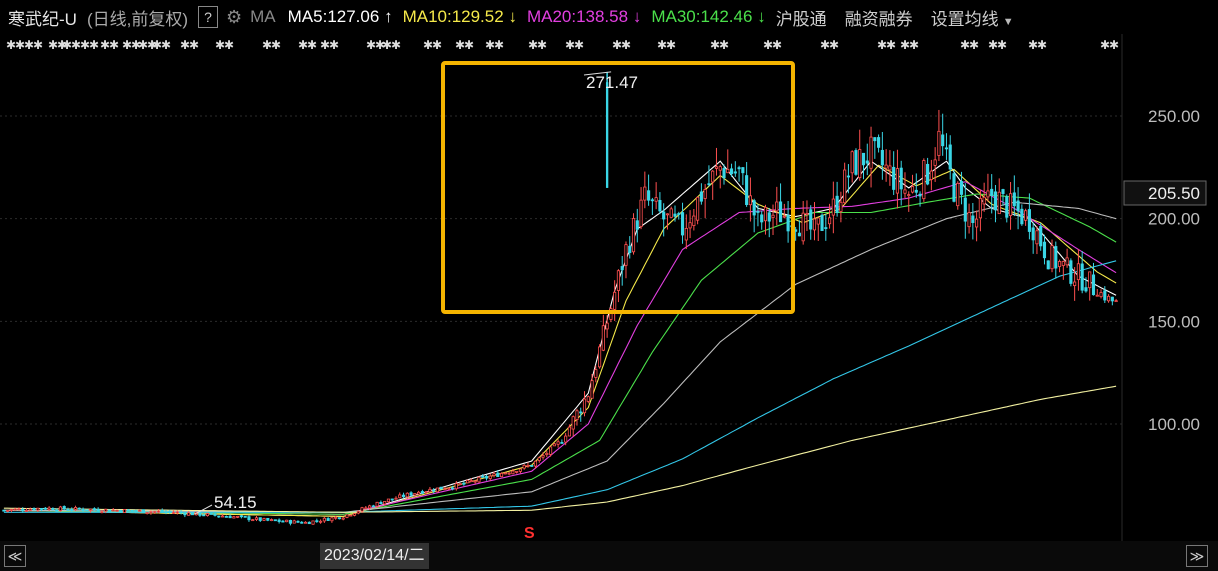 Image resolution: width=1218 pixels, height=571 pixels. Describe the element at coordinates (340, 17) in the screenshot. I see `ma5-value: MA5:127.06 ↑` at that location.